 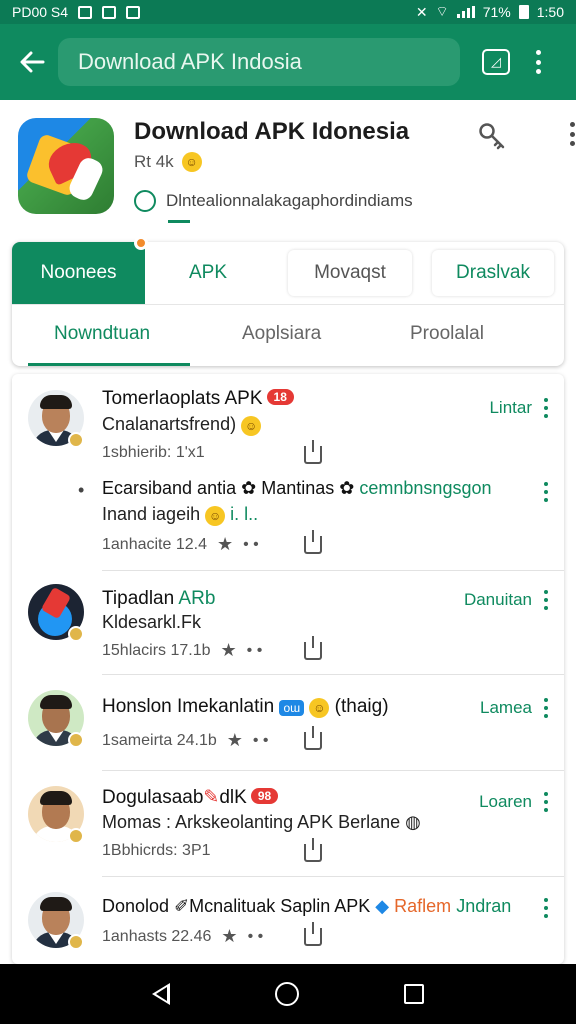 What do you see at coordinates (493, 273) in the screenshot?
I see `tab-draslvak: Draslvak` at bounding box center [493, 273].